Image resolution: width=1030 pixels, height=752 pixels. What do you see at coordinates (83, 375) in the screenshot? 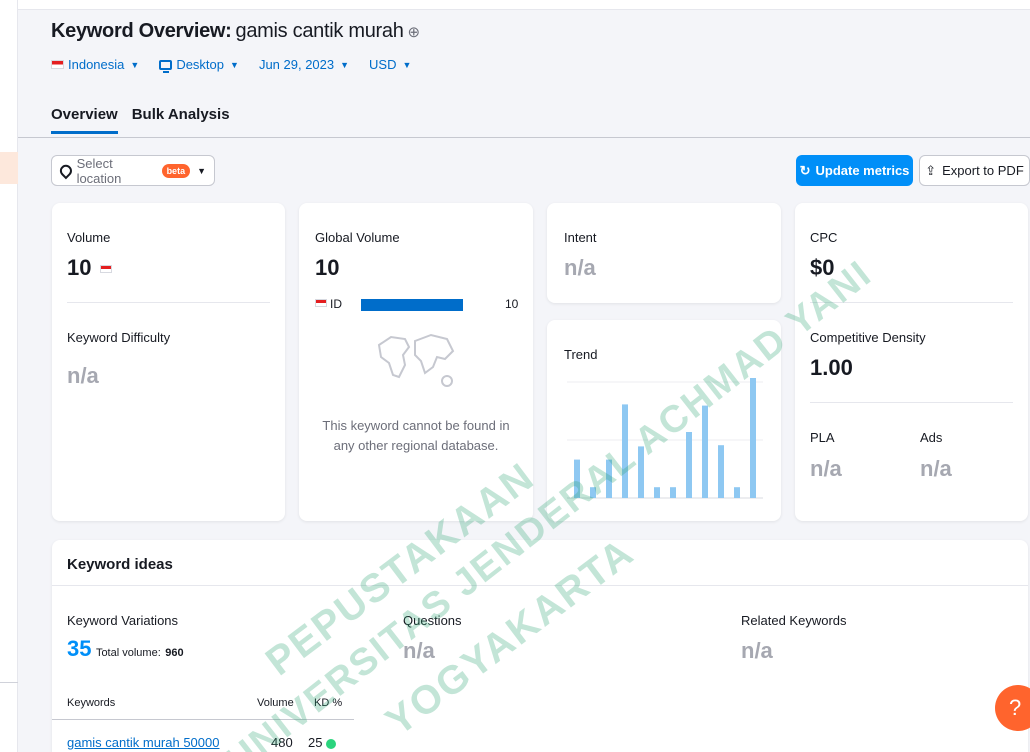
I see `keyword-difficulty-value: n/a` at bounding box center [83, 375].